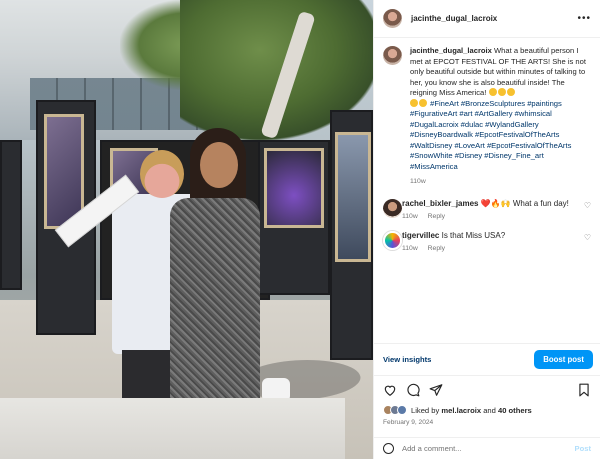 The image size is (600, 459). Describe the element at coordinates (408, 422) in the screenshot. I see `post-date: February 9, 2024` at that location.